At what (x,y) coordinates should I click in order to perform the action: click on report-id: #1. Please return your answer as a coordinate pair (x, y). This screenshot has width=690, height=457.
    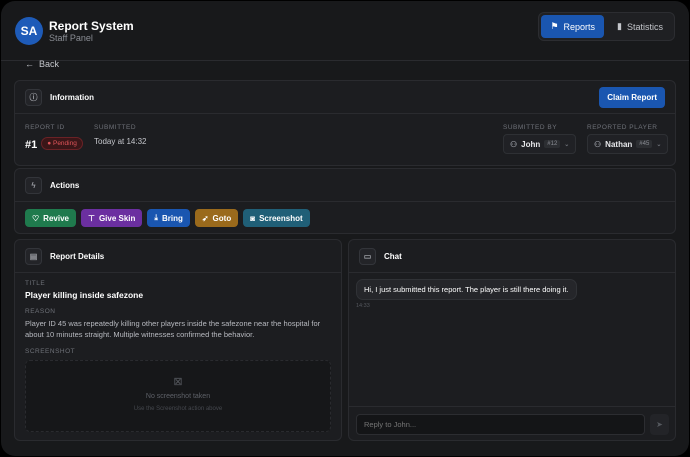
    Looking at the image, I should click on (31, 145).